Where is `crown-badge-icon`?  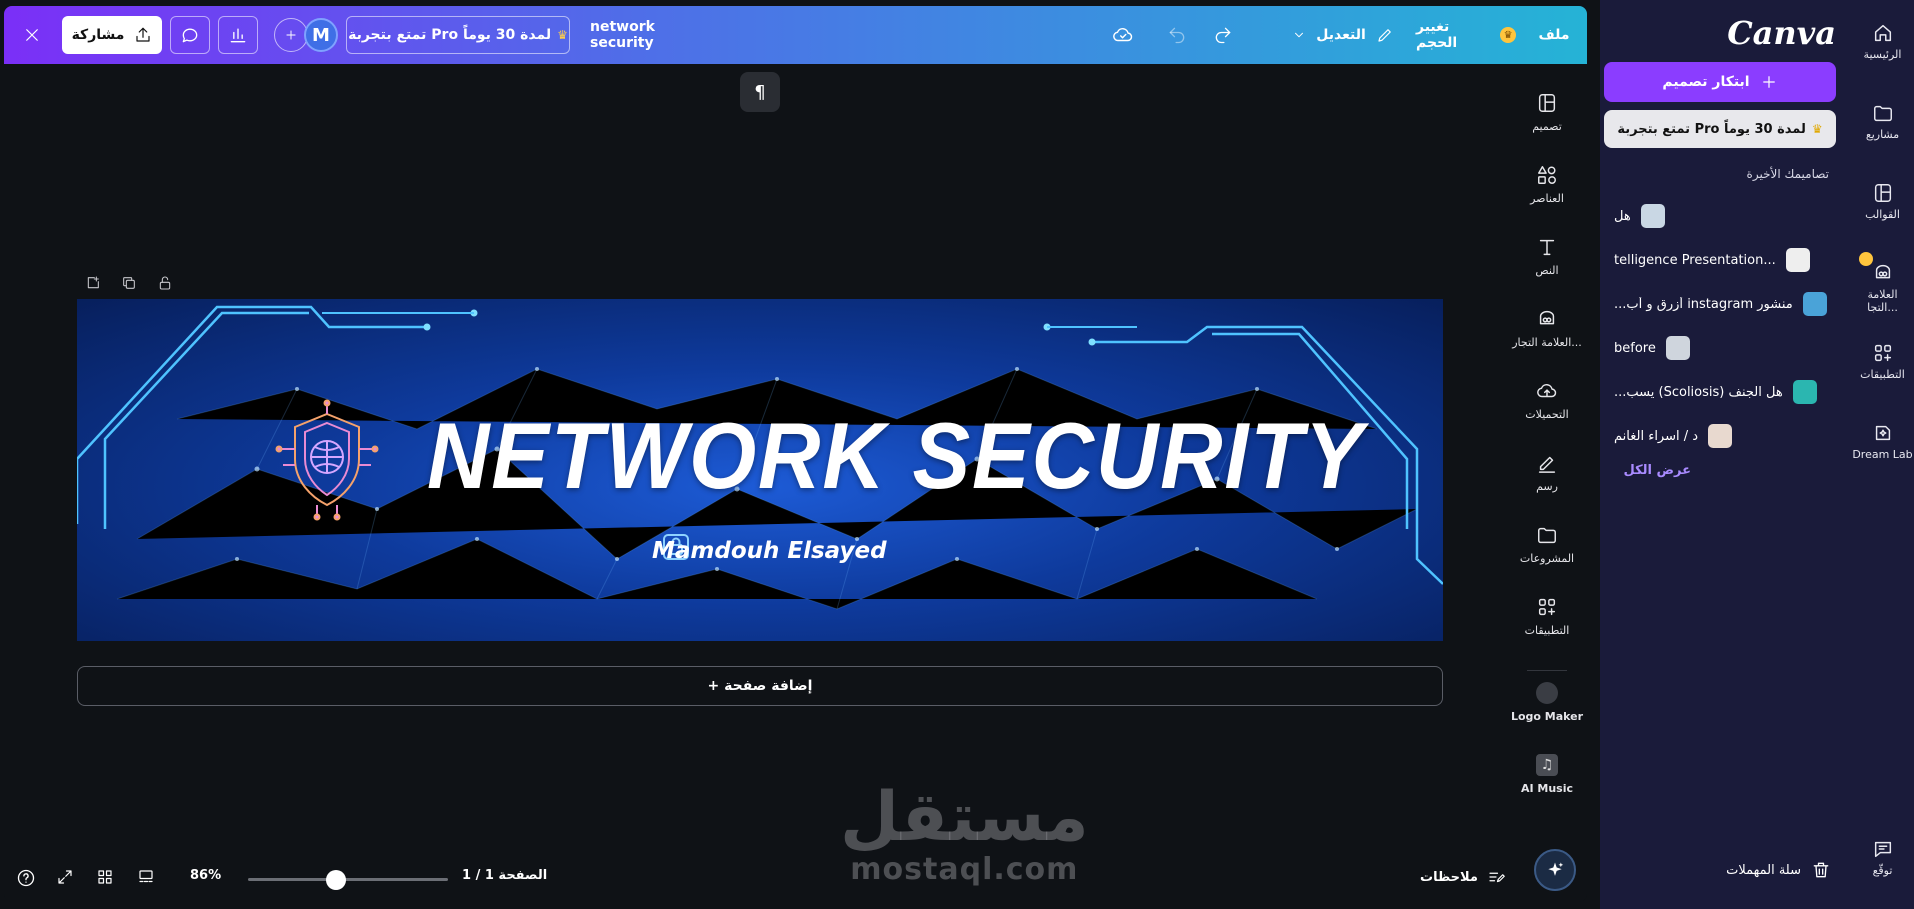 crown-badge-icon is located at coordinates (1866, 259).